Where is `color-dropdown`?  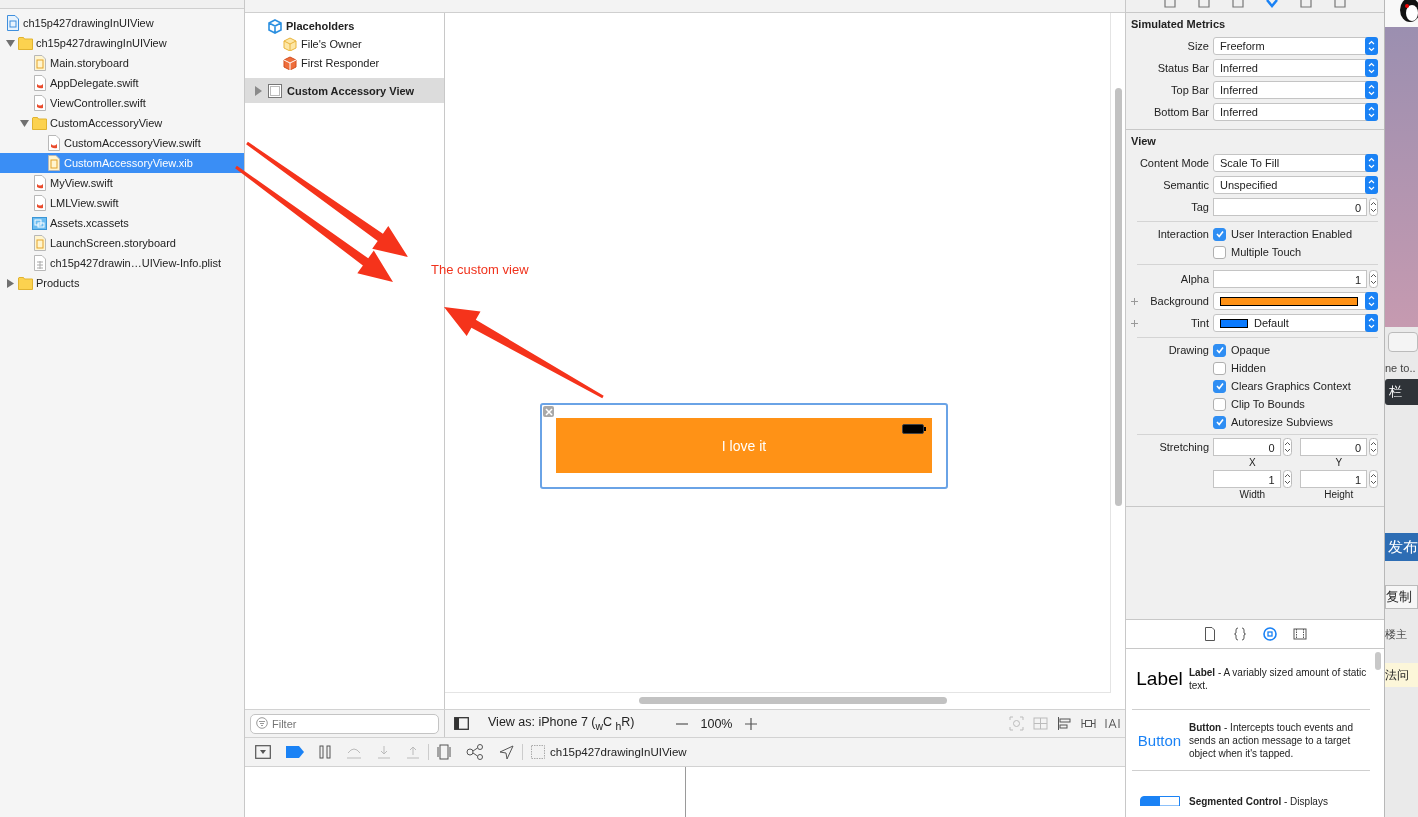 color-dropdown is located at coordinates (1295, 301).